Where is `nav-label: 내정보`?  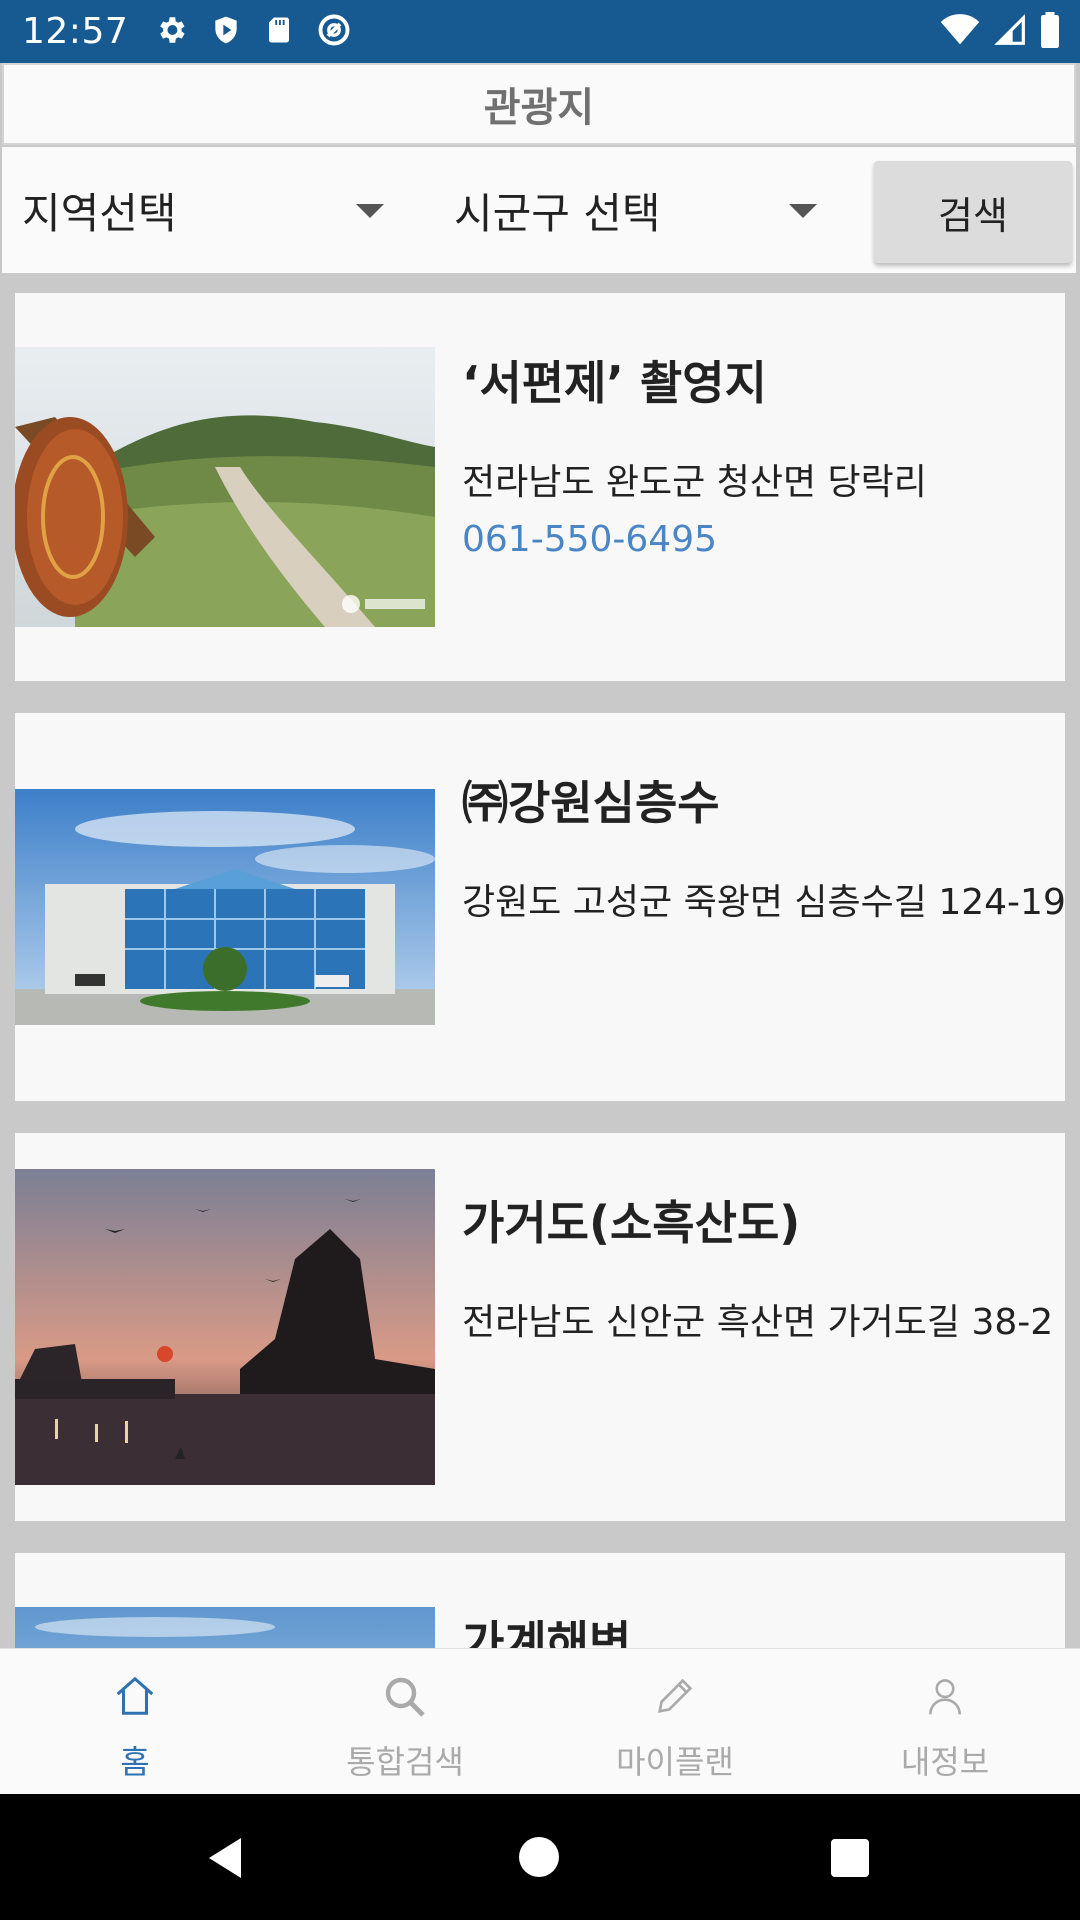
nav-label: 내정보 is located at coordinates (945, 1762).